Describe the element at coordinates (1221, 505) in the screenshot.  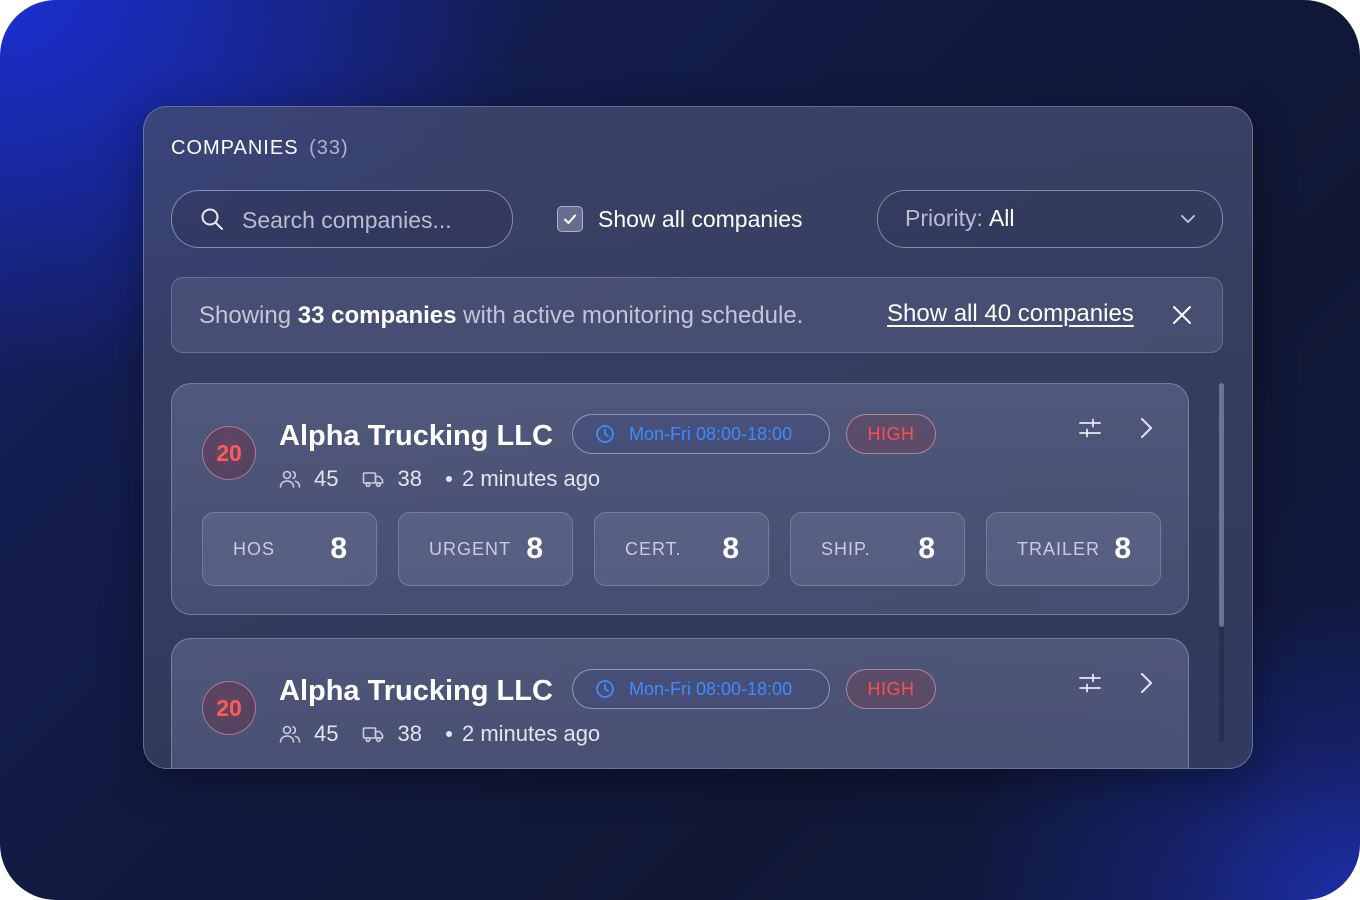
I see `scrollbar-thumb` at that location.